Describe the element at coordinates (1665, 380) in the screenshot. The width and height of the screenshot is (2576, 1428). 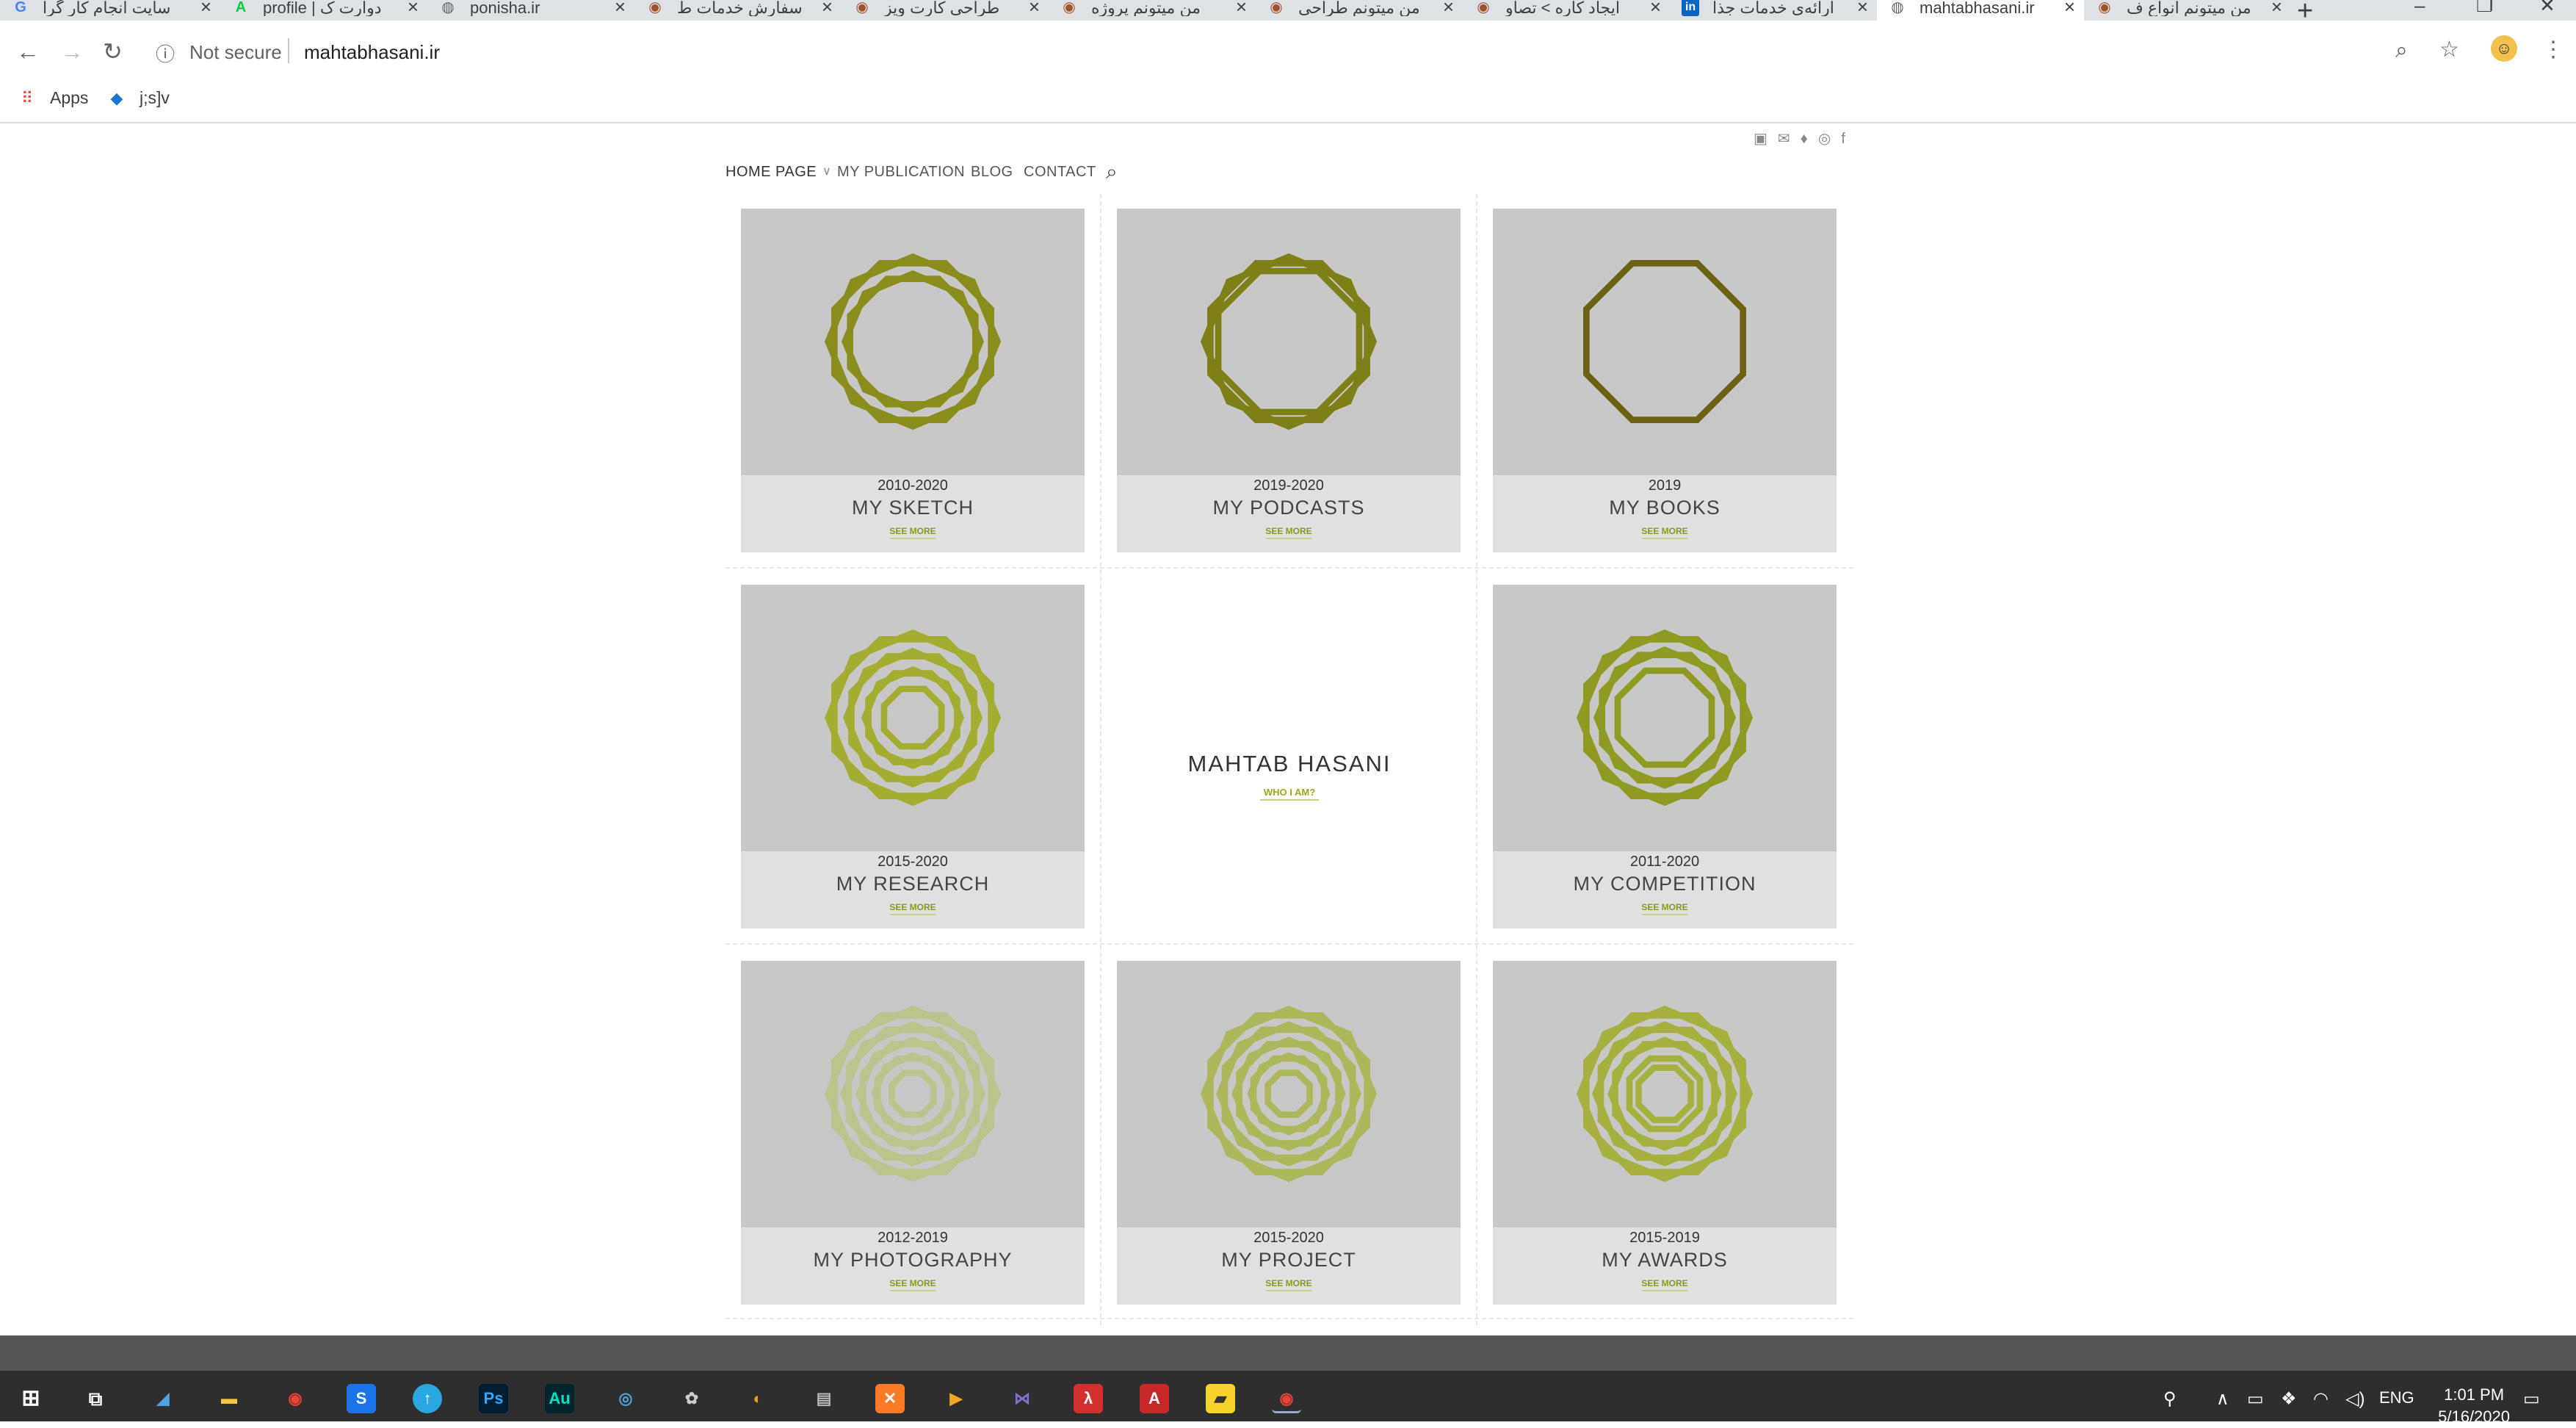
I see `card-books: 2019 MY BOOKS SEE MORE` at that location.